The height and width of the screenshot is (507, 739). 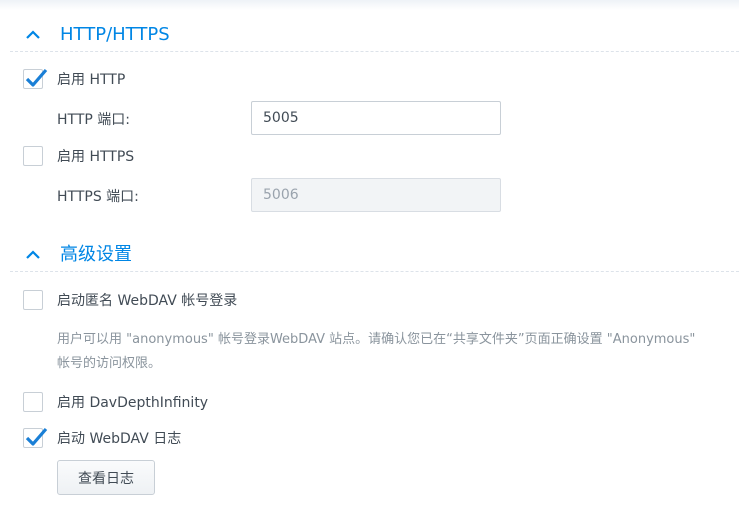 I want to click on description-line: 帐号的访问权限。, so click(x=109, y=363).